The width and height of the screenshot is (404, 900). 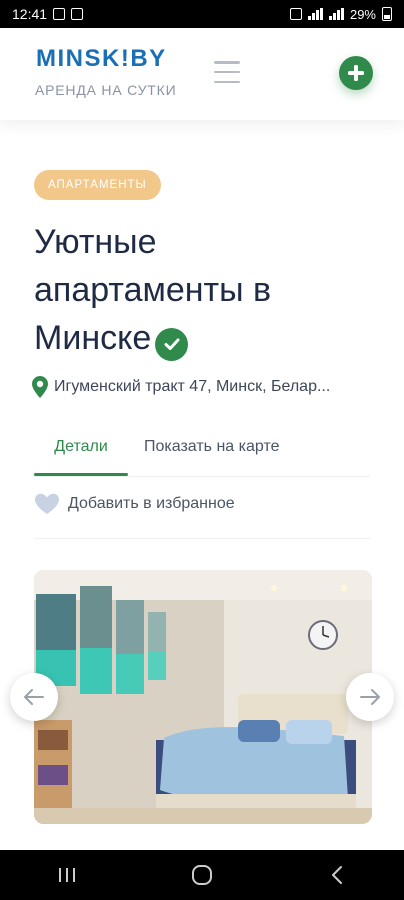 I want to click on image-notification-icon, so click(x=59, y=14).